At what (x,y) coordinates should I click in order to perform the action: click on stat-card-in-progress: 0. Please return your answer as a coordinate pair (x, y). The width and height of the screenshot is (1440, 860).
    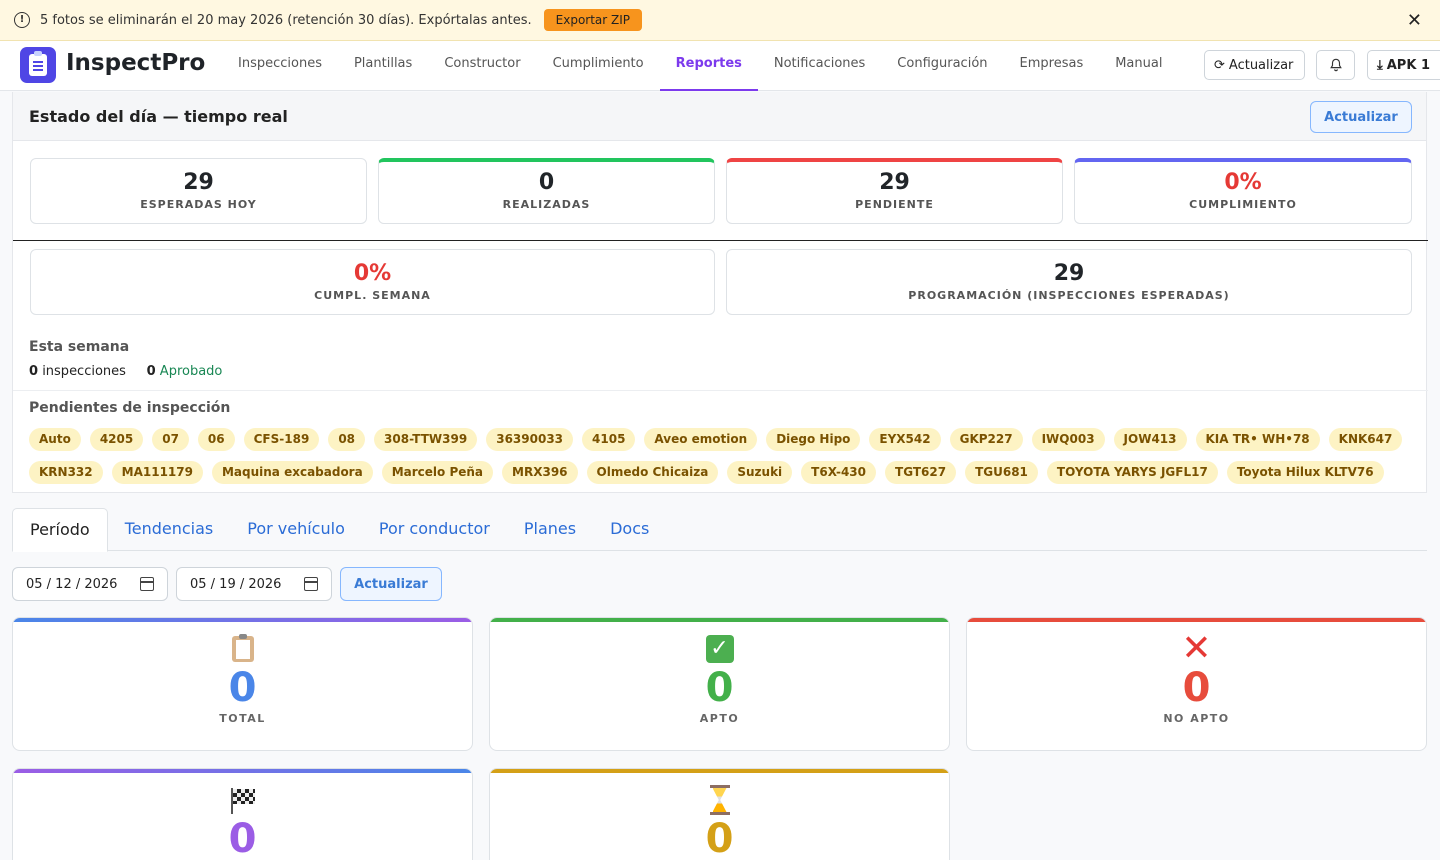
    Looking at the image, I should click on (719, 814).